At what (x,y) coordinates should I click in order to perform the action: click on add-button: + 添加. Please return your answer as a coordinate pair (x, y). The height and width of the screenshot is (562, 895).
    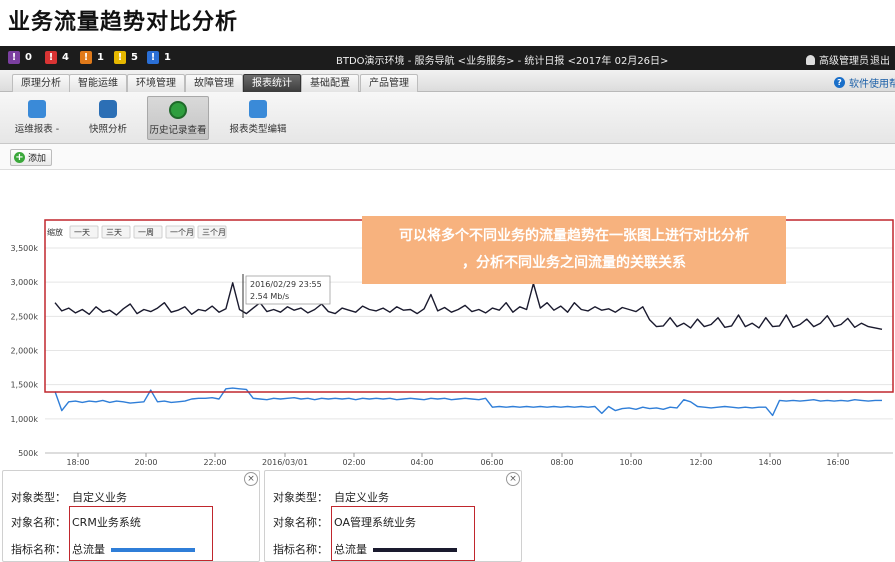
    Looking at the image, I should click on (31, 157).